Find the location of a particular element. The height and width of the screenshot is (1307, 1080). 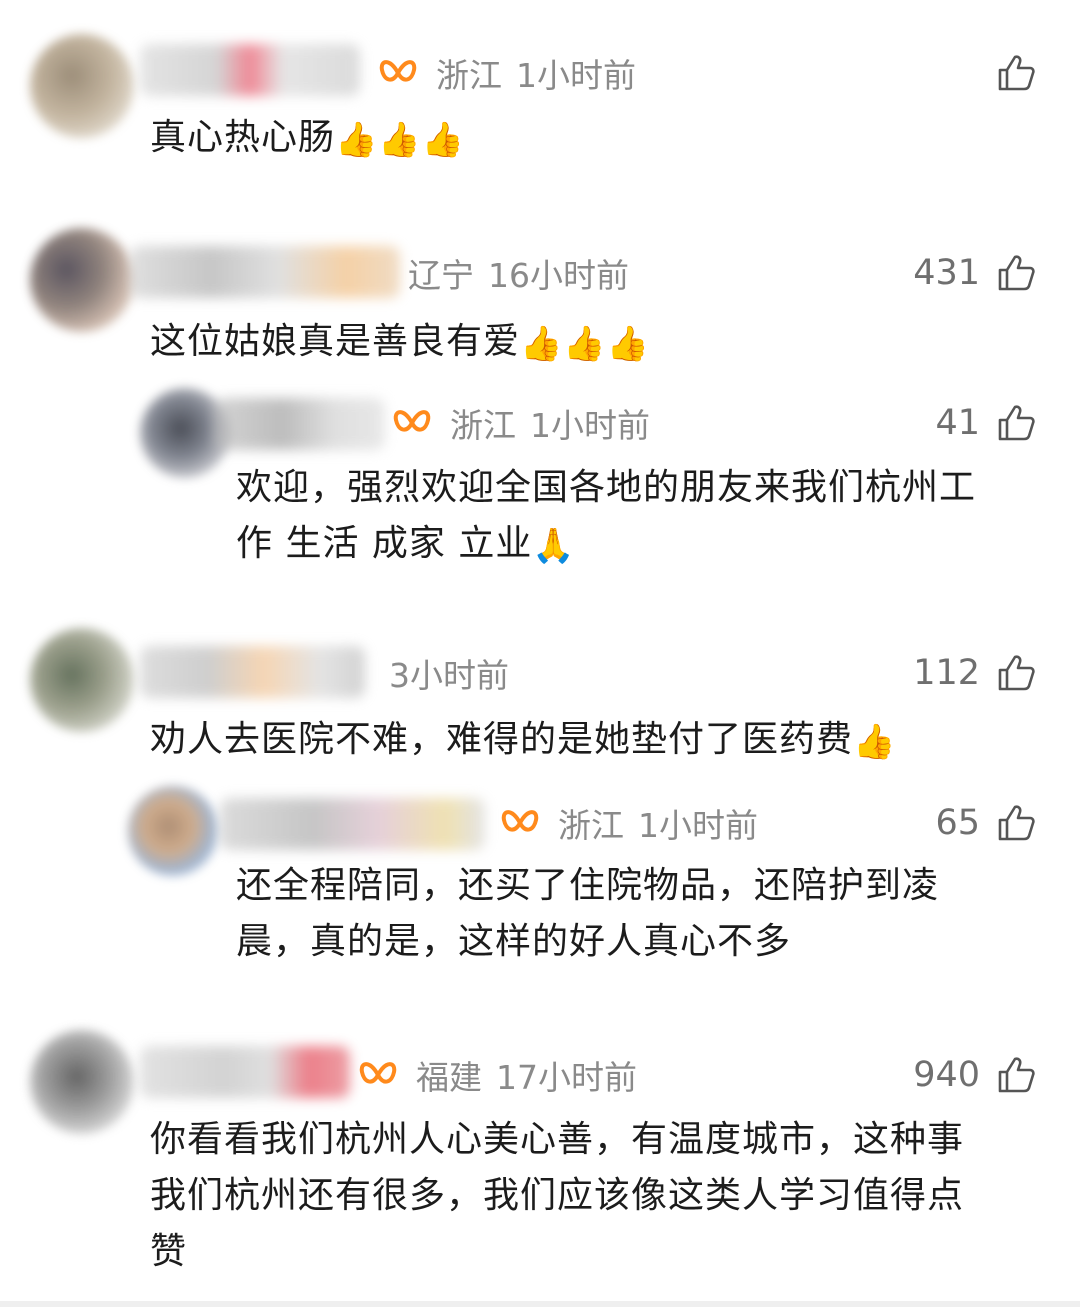

like-count: 65 is located at coordinates (957, 823).